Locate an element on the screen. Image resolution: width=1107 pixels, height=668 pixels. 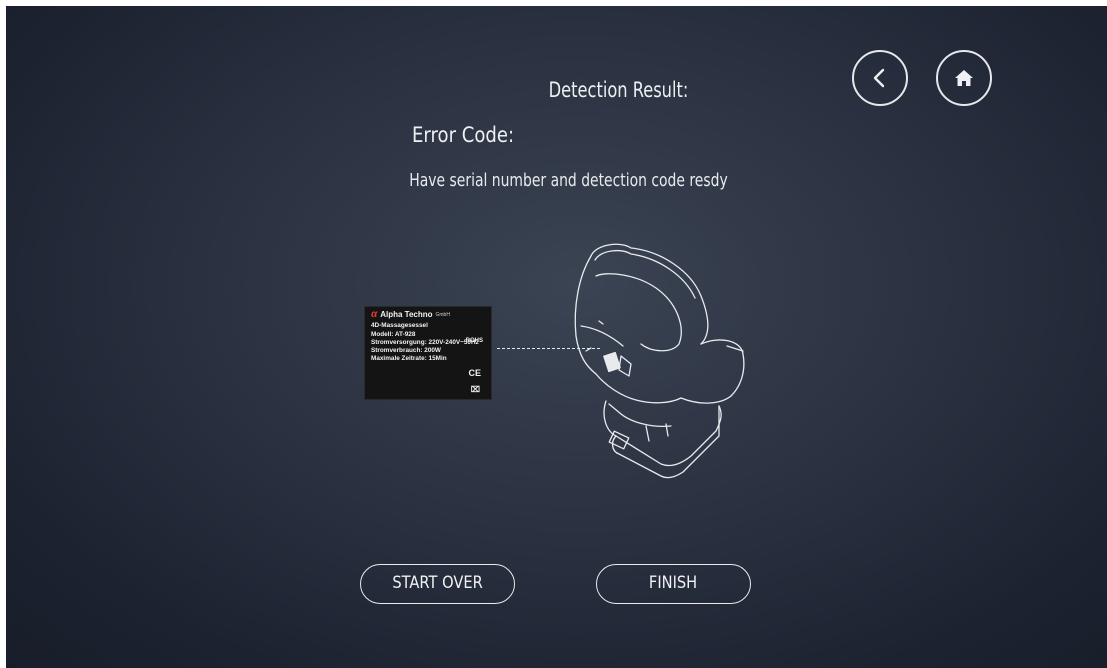
weee-bin-icon: ⌧ is located at coordinates (475, 389).